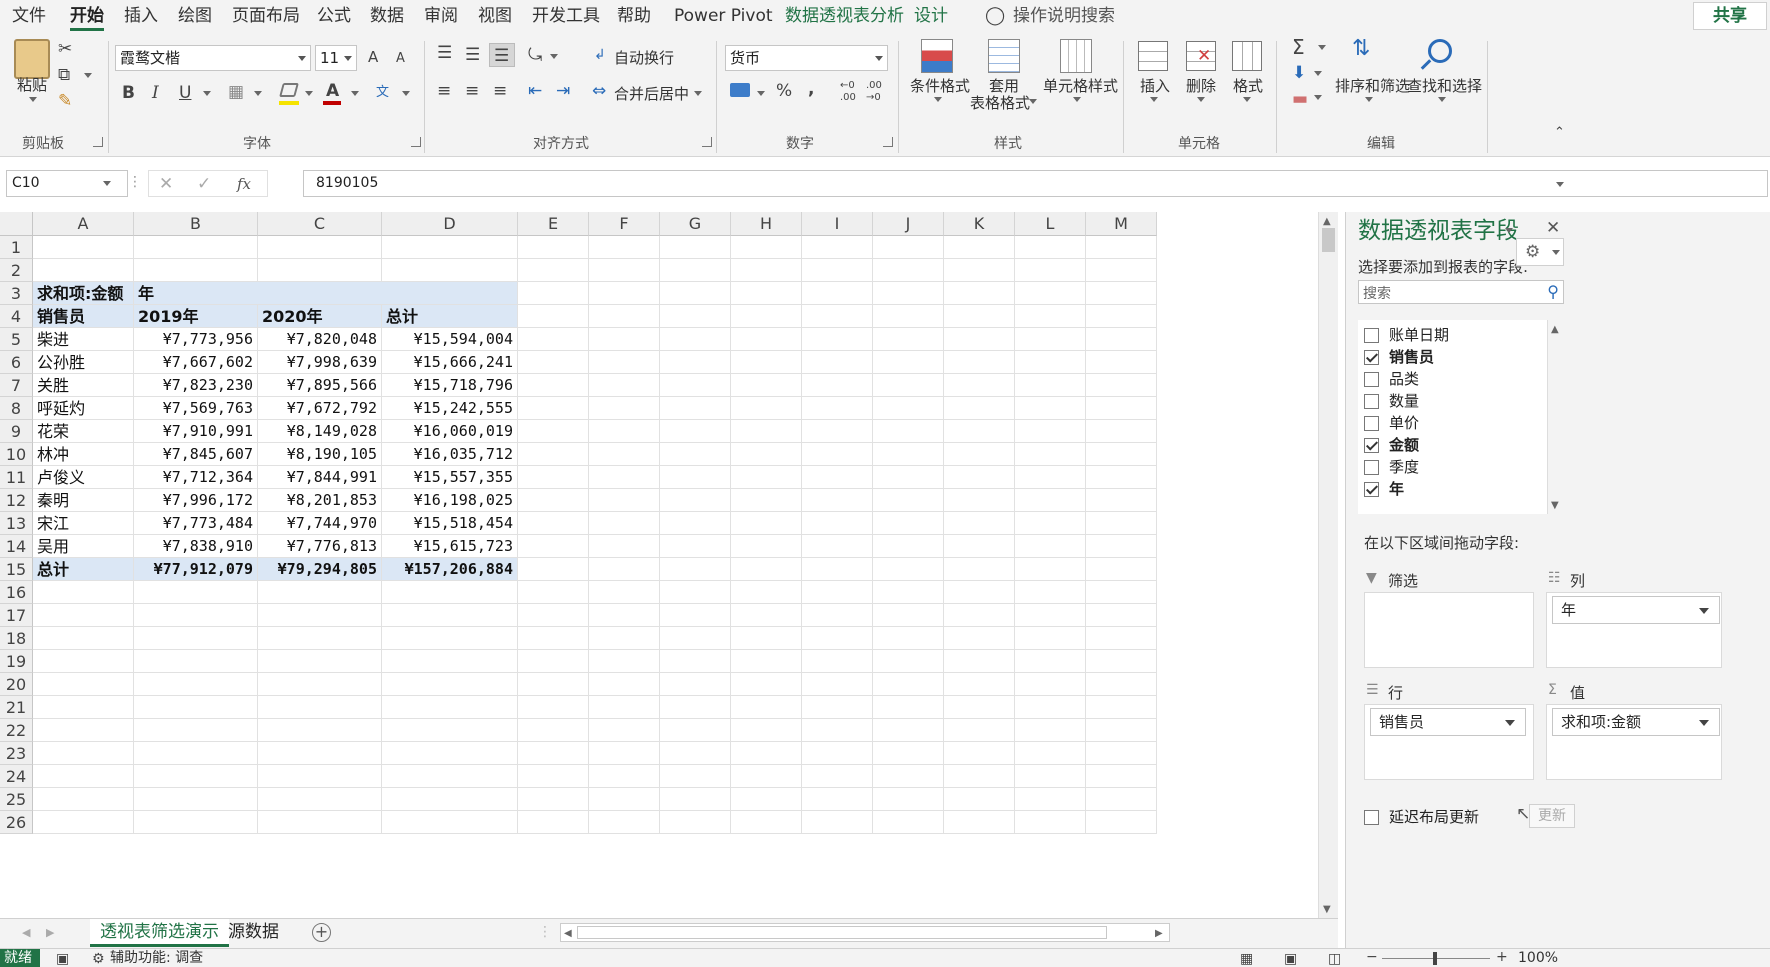  What do you see at coordinates (320, 408) in the screenshot?
I see `pivot-value-cell: ¥7,672,792` at bounding box center [320, 408].